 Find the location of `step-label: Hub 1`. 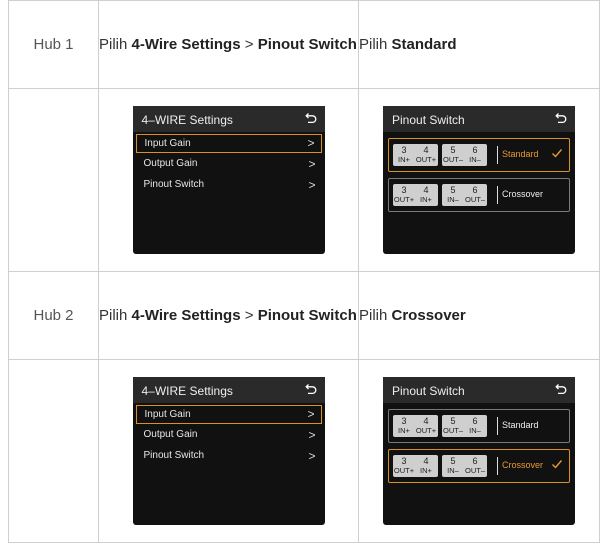

step-label: Hub 1 is located at coordinates (53, 44).